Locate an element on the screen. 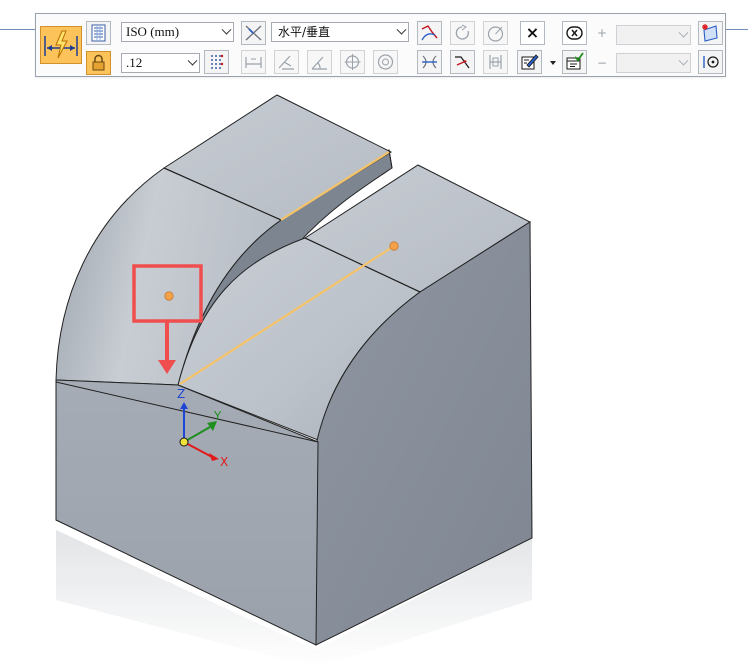 This screenshot has height=670, width=748. angle-dimension-button is located at coordinates (319, 62).